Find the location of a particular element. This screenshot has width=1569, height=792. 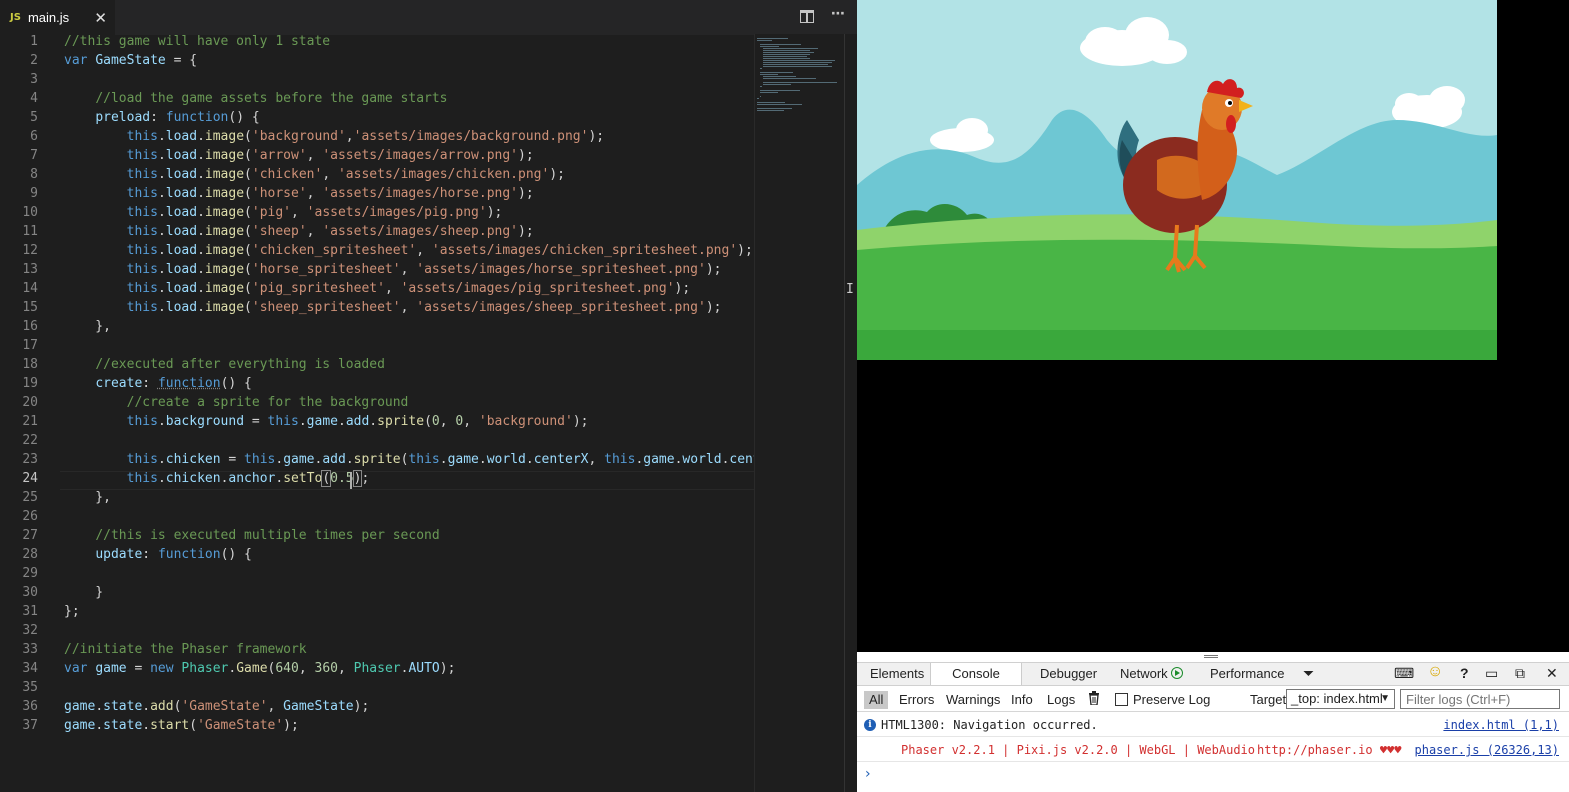

code-line: 31}; is located at coordinates (377, 613).